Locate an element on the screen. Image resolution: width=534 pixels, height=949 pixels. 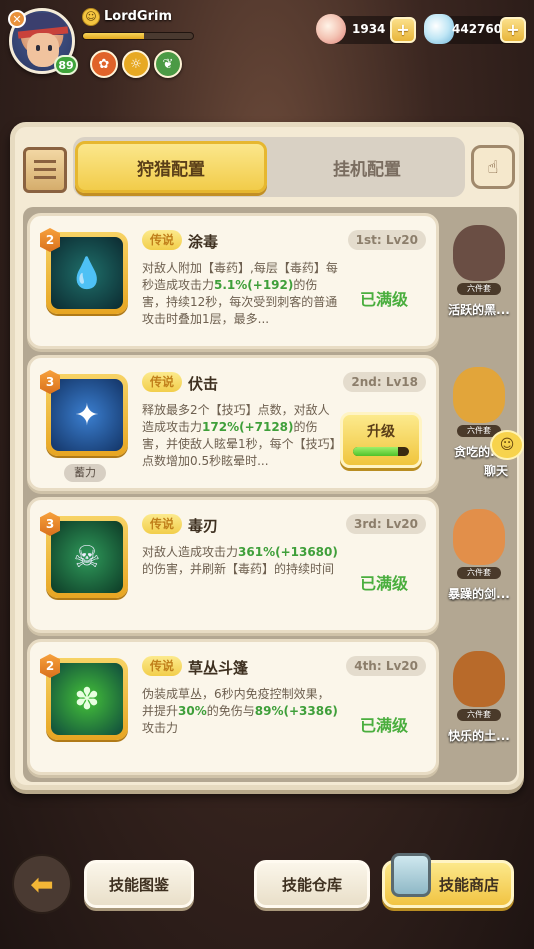
ambush-icon: ✦ is located at coordinates (87, 415).